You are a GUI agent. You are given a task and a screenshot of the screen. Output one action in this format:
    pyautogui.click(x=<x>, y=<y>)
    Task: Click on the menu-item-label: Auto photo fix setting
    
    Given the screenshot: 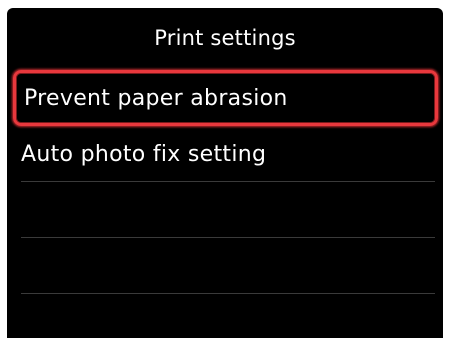 What is the action you would take?
    pyautogui.click(x=144, y=154)
    